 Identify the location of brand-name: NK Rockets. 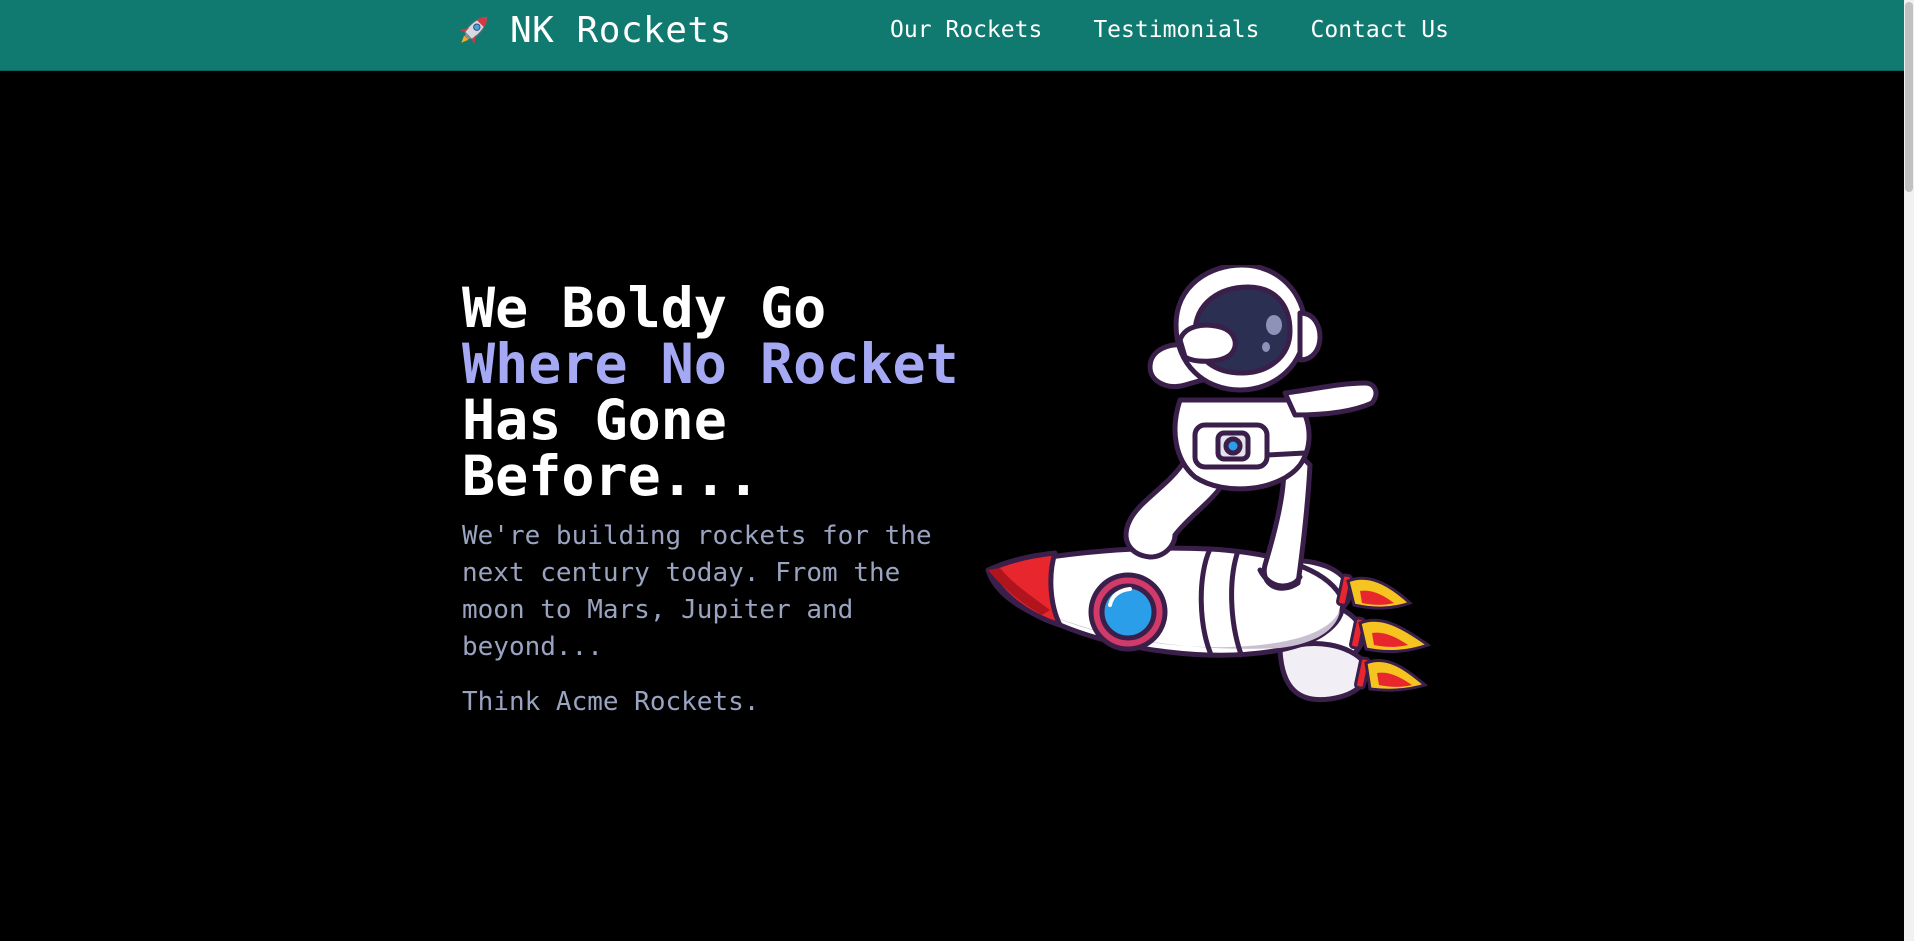
(621, 30).